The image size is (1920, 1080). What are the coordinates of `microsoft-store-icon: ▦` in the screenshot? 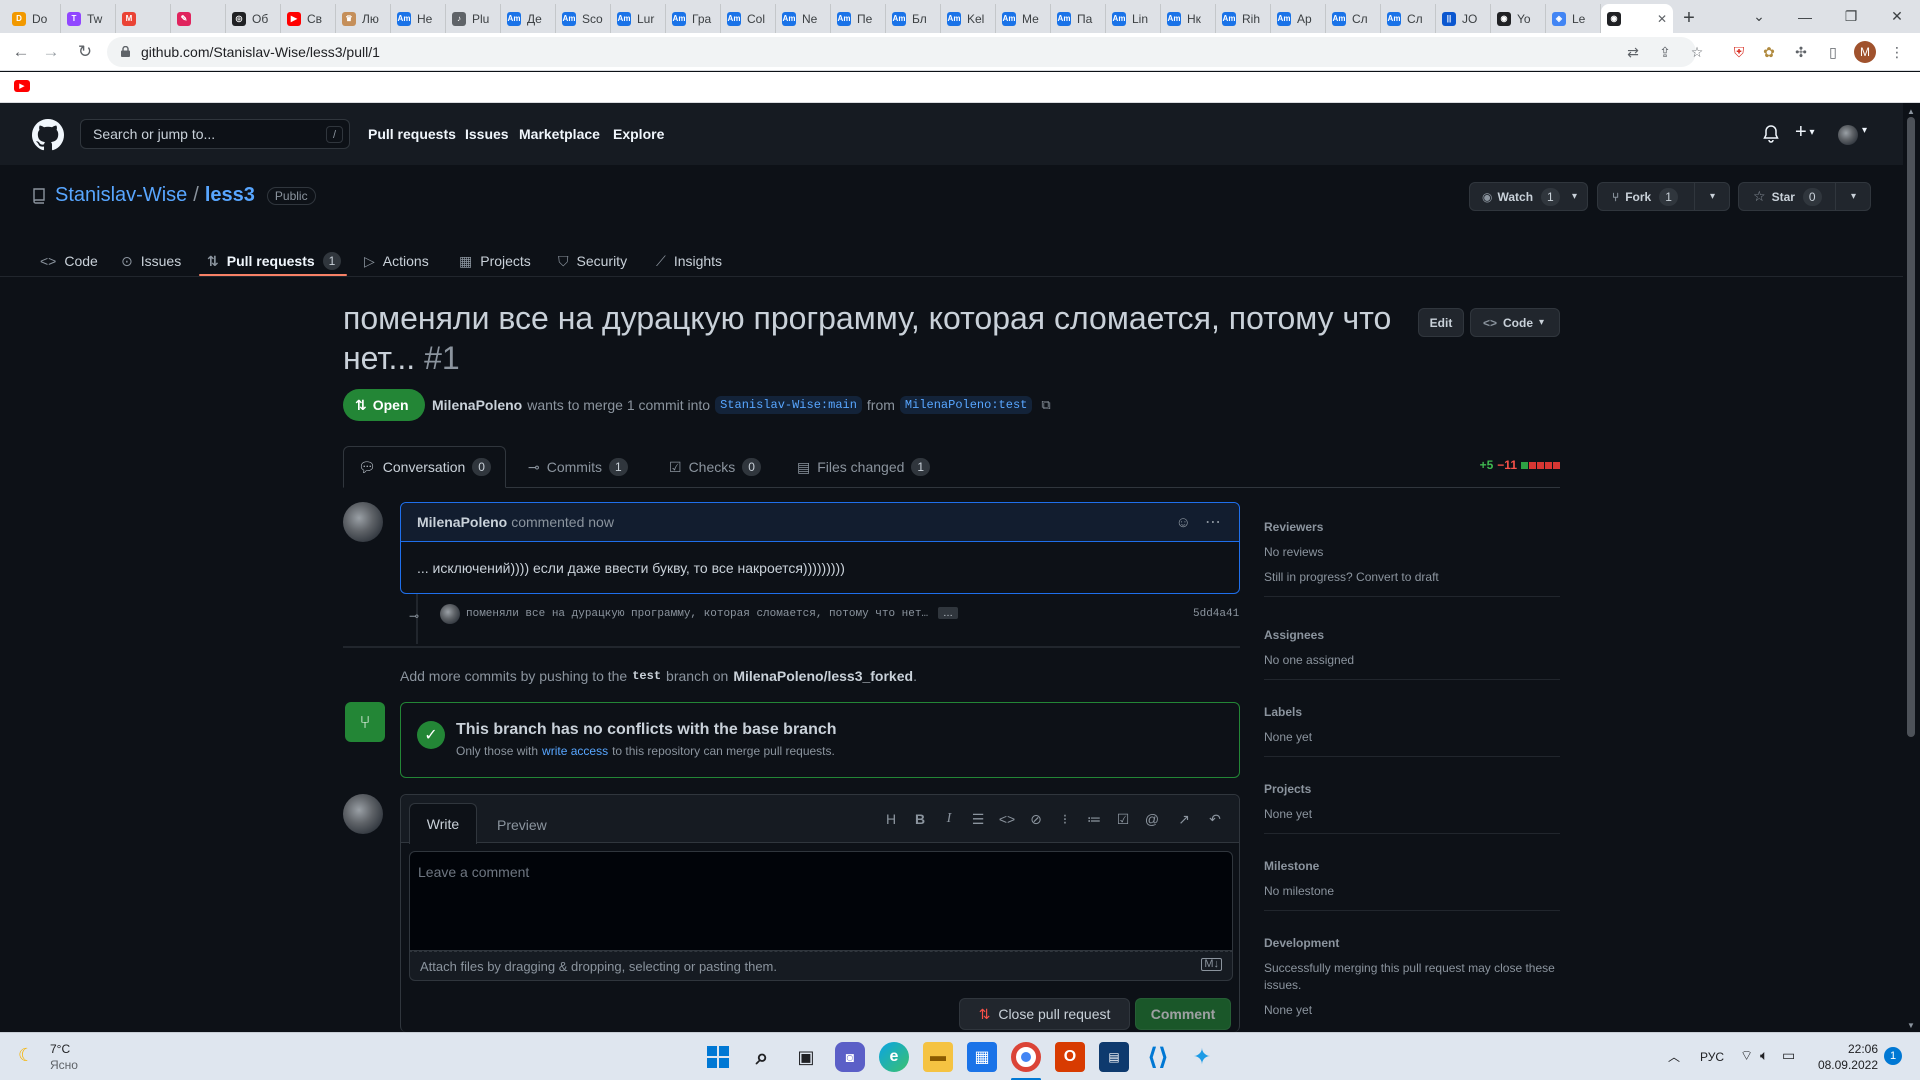 It's located at (982, 1057).